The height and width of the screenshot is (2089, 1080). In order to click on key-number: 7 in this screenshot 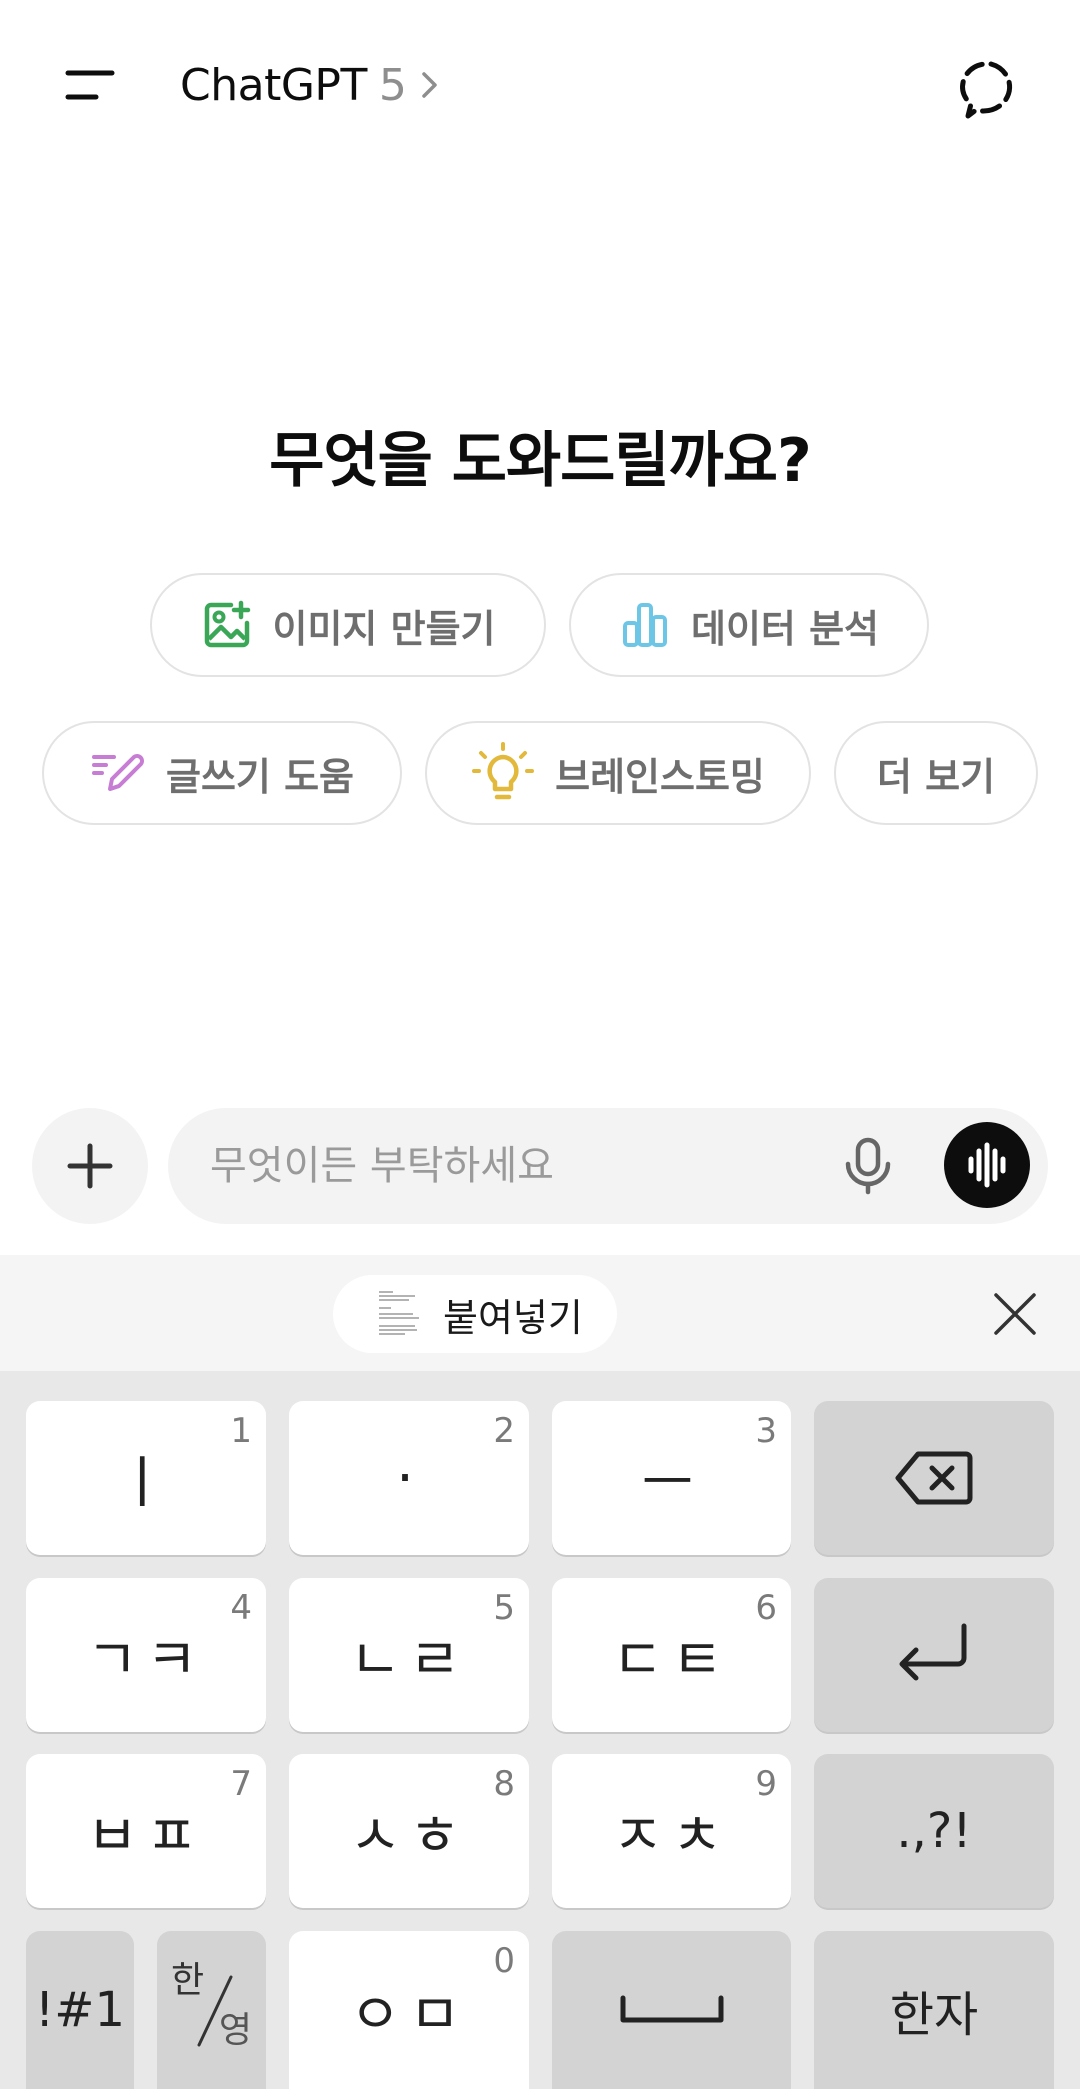, I will do `click(241, 1784)`.